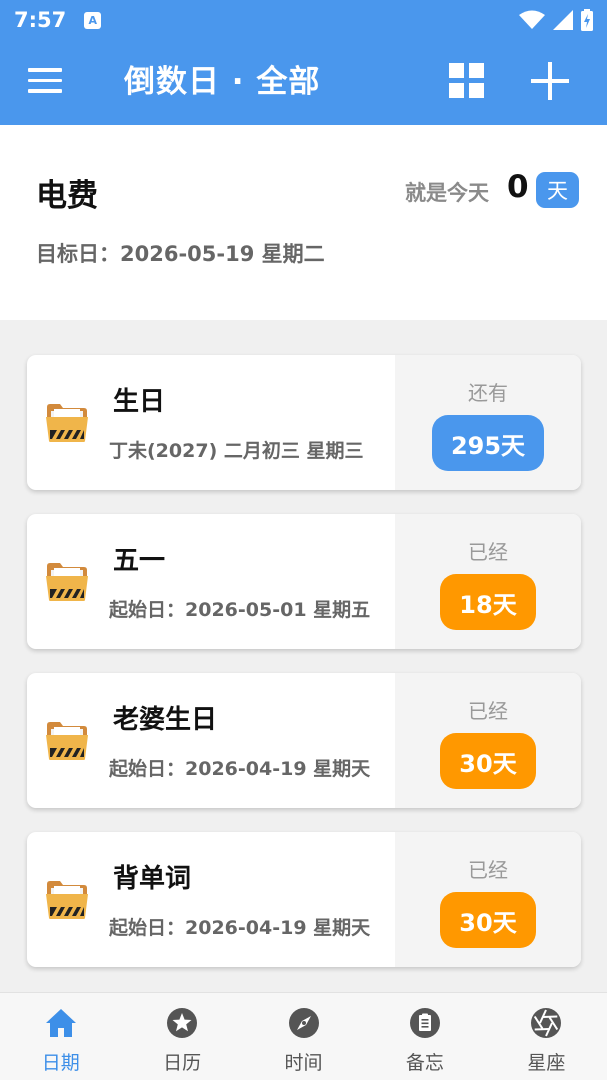  What do you see at coordinates (587, 20) in the screenshot?
I see `battery-charging-icon` at bounding box center [587, 20].